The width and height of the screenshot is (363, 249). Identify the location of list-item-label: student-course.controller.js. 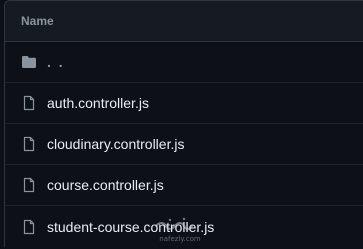
(130, 227).